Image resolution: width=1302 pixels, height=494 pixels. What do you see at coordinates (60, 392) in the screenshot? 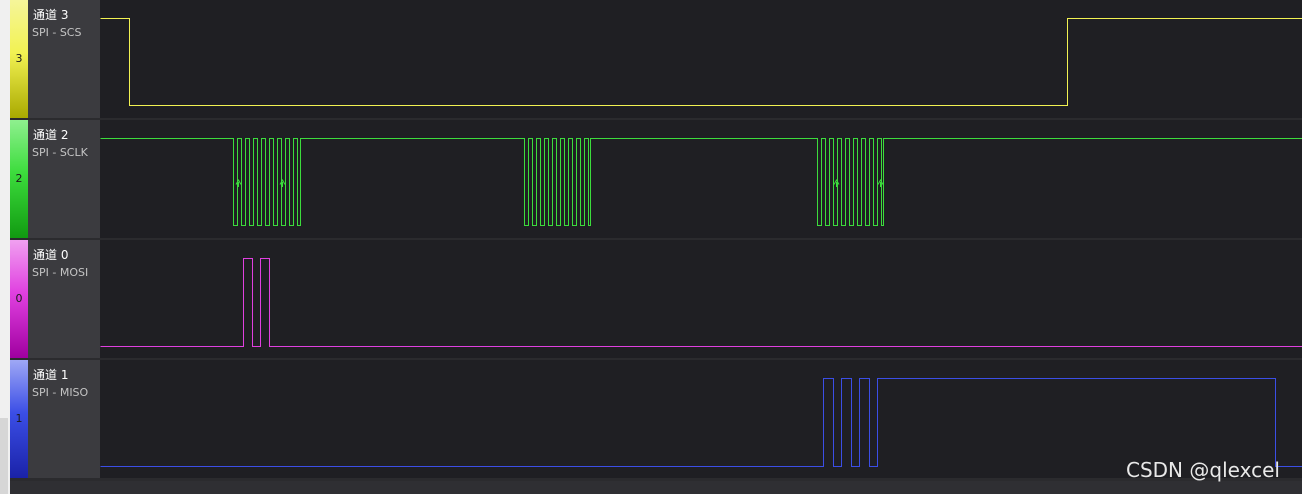
I see `channel-analyzer-desc: SPI - MISO` at bounding box center [60, 392].